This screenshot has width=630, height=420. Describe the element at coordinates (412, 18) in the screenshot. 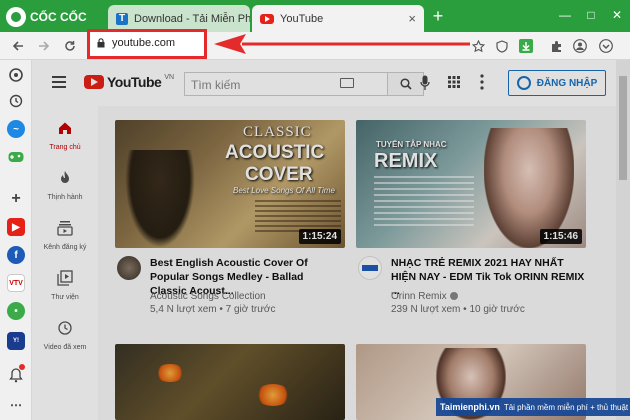

I see `close-tab-icon: ×` at that location.